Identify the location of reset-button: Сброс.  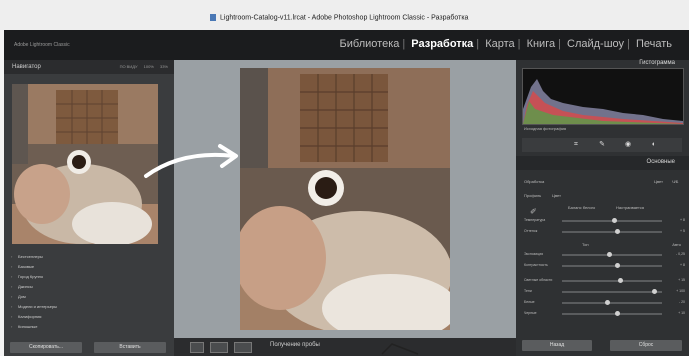
(646, 345).